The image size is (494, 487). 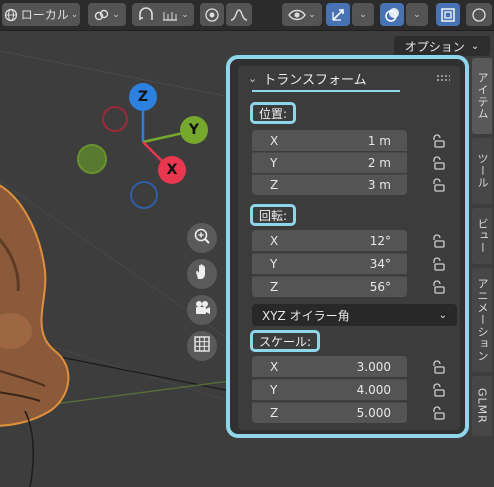 What do you see at coordinates (297, 15) in the screenshot?
I see `eye-icon` at bounding box center [297, 15].